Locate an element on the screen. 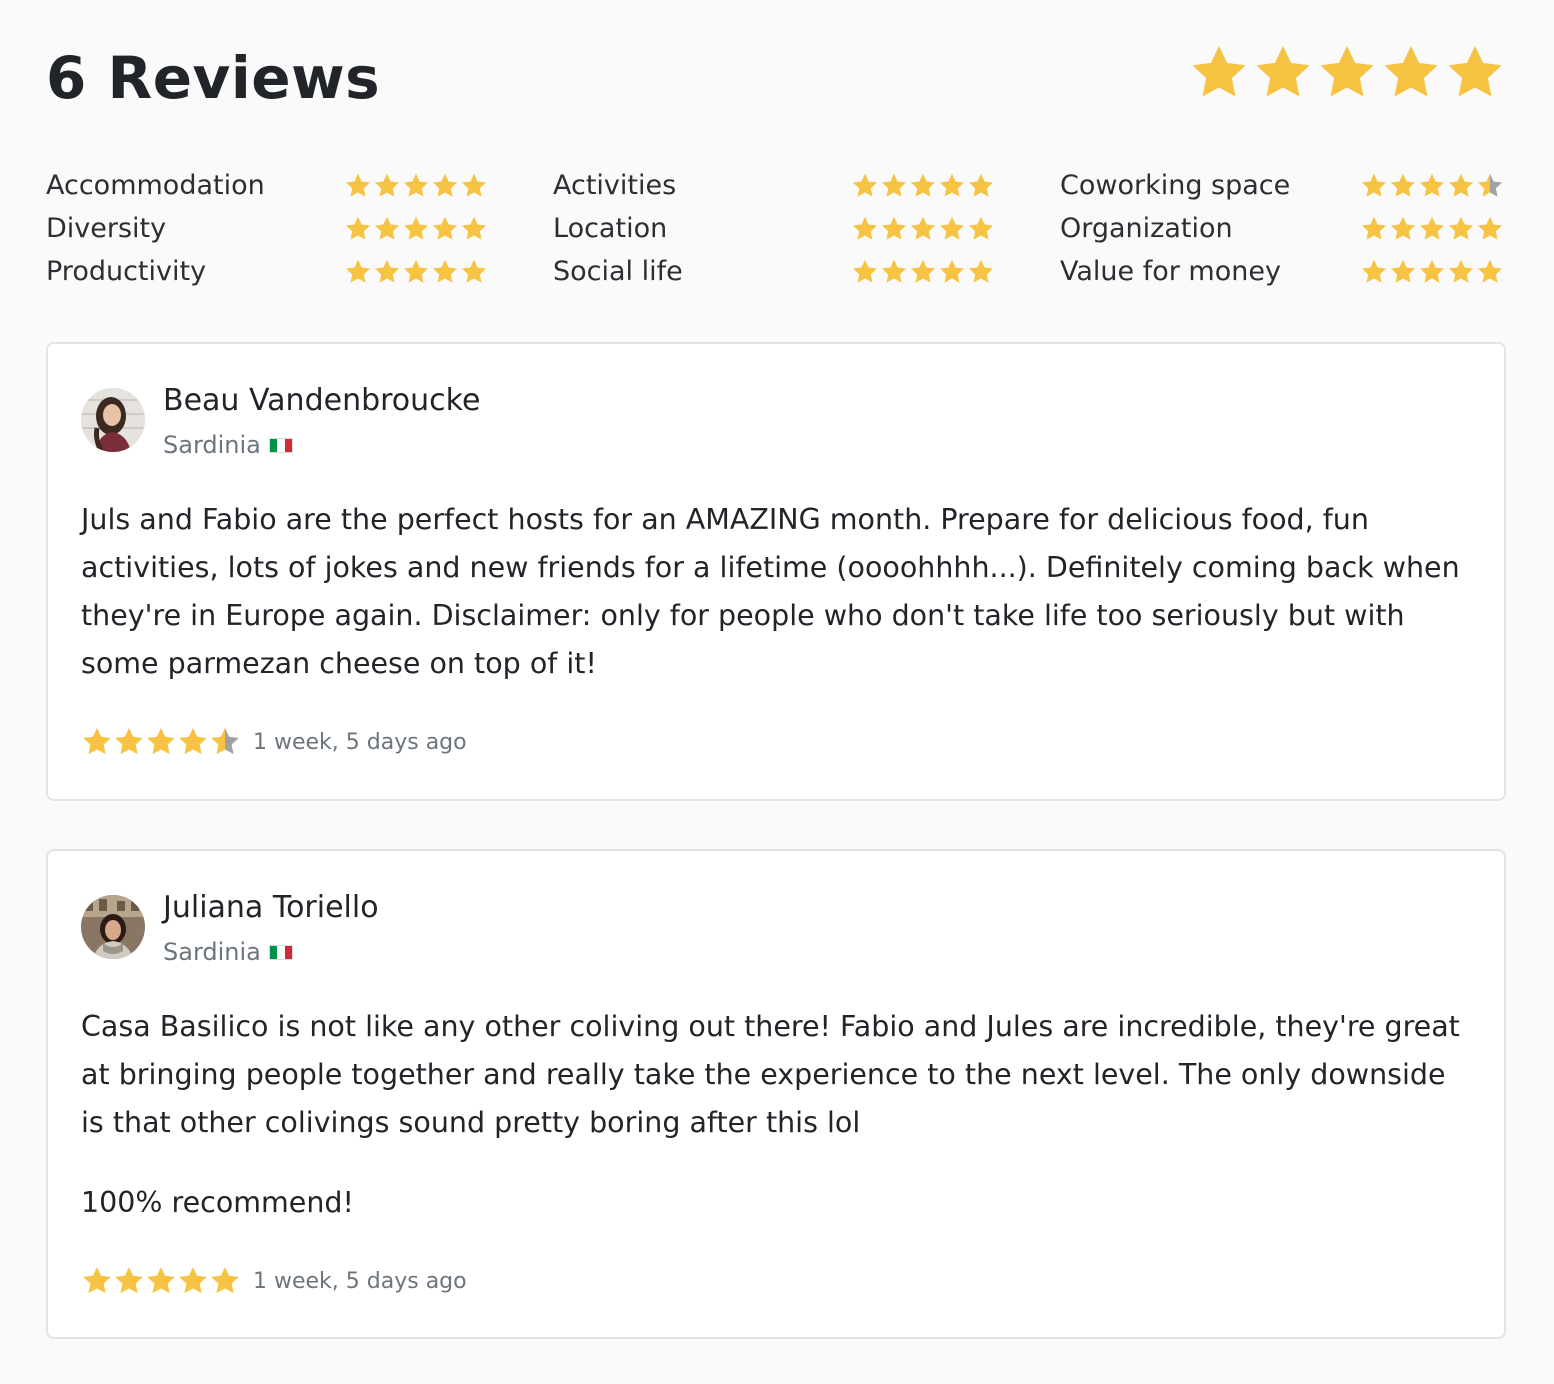 The height and width of the screenshot is (1384, 1554). category-column-2: Activities Location Social life is located at coordinates (775, 228).